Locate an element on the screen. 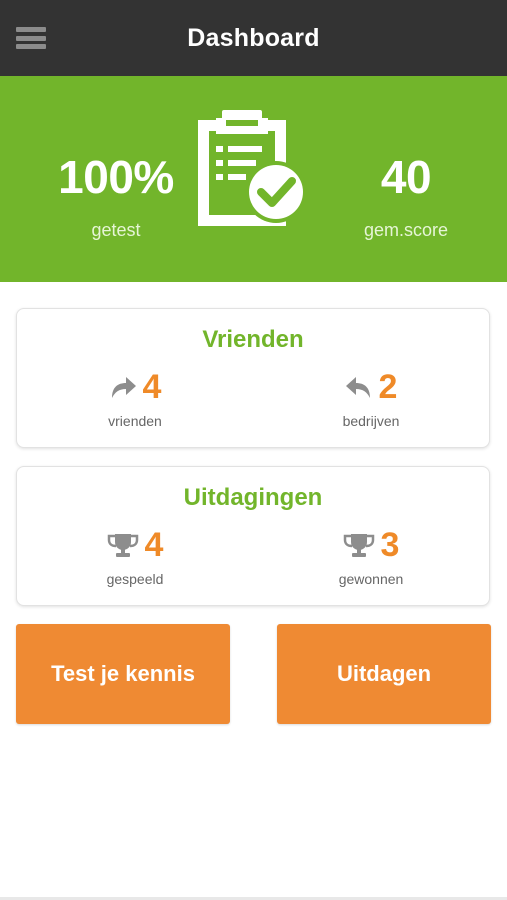  won-count: 3 is located at coordinates (390, 545).